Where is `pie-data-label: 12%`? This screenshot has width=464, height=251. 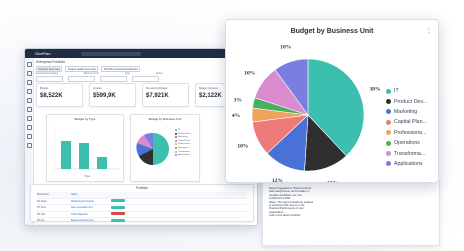
pie-data-label: 12% is located at coordinates (277, 180).